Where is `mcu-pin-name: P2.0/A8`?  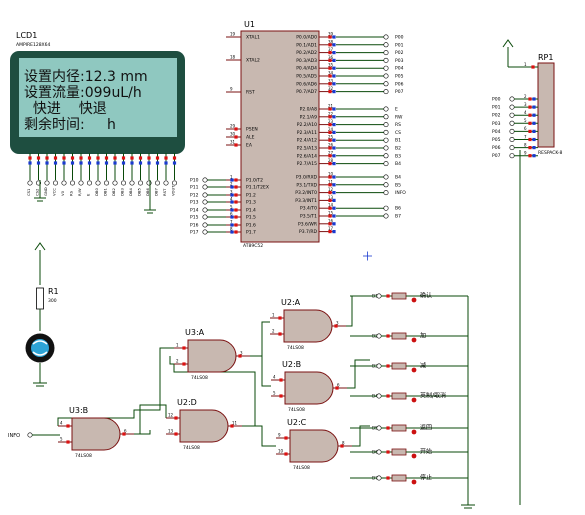 mcu-pin-name: P2.0/A8 is located at coordinates (308, 110).